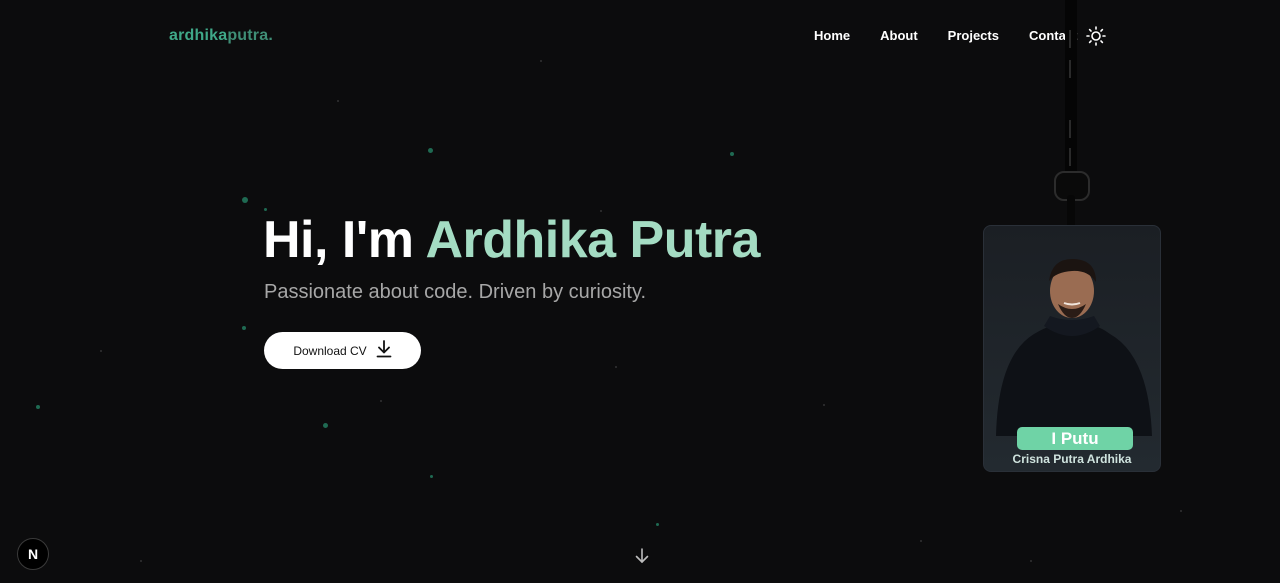 This screenshot has height=583, width=1280. What do you see at coordinates (1072, 459) in the screenshot?
I see `id-card-full-name: Crisna Putra Ardhika` at bounding box center [1072, 459].